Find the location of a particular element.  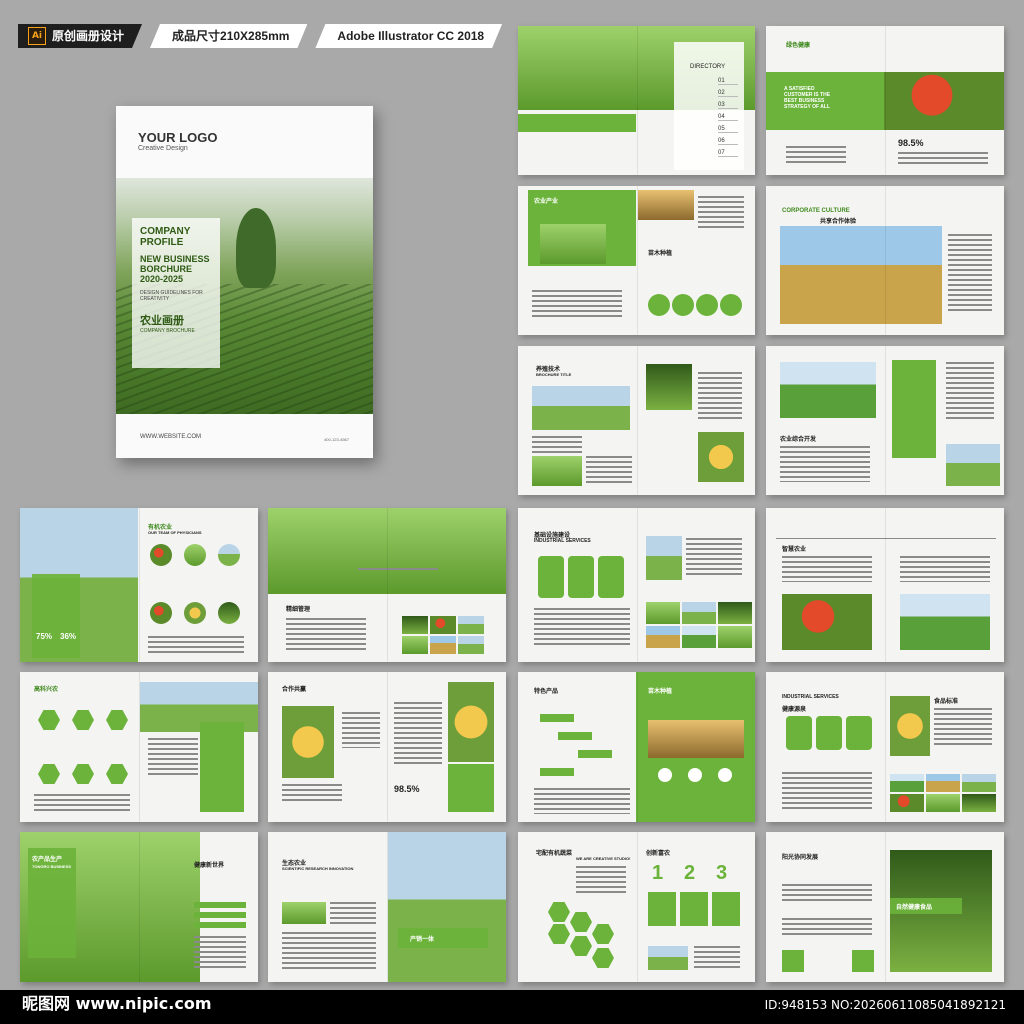

spread-agri-industry: 农业产业 苗木种植 is located at coordinates (636, 260).